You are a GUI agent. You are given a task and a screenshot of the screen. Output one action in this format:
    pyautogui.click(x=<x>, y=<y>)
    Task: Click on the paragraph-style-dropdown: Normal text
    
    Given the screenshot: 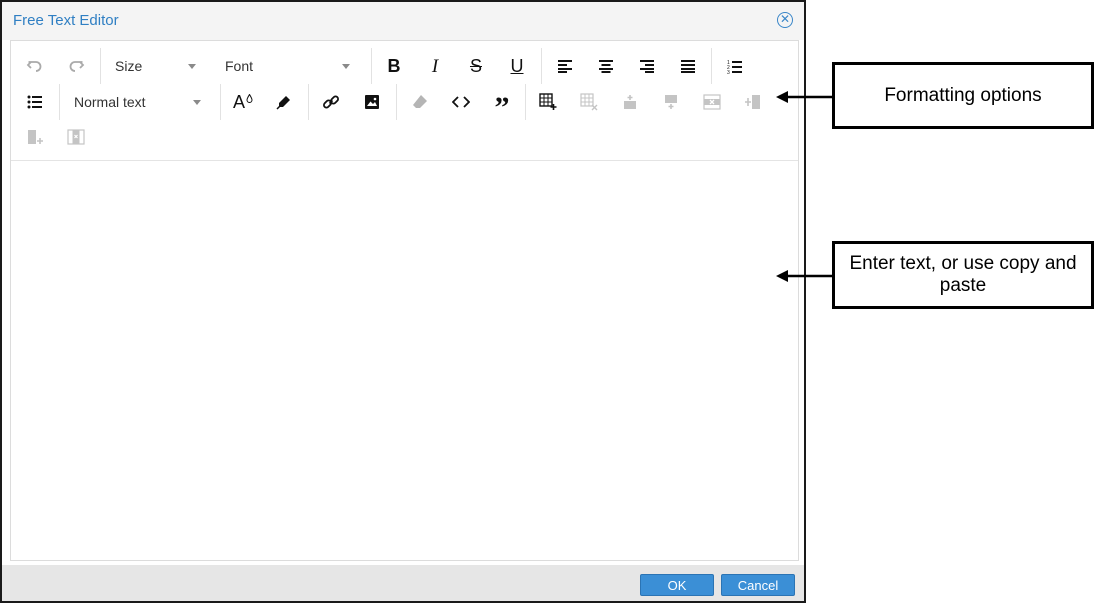 What is the action you would take?
    pyautogui.click(x=144, y=102)
    